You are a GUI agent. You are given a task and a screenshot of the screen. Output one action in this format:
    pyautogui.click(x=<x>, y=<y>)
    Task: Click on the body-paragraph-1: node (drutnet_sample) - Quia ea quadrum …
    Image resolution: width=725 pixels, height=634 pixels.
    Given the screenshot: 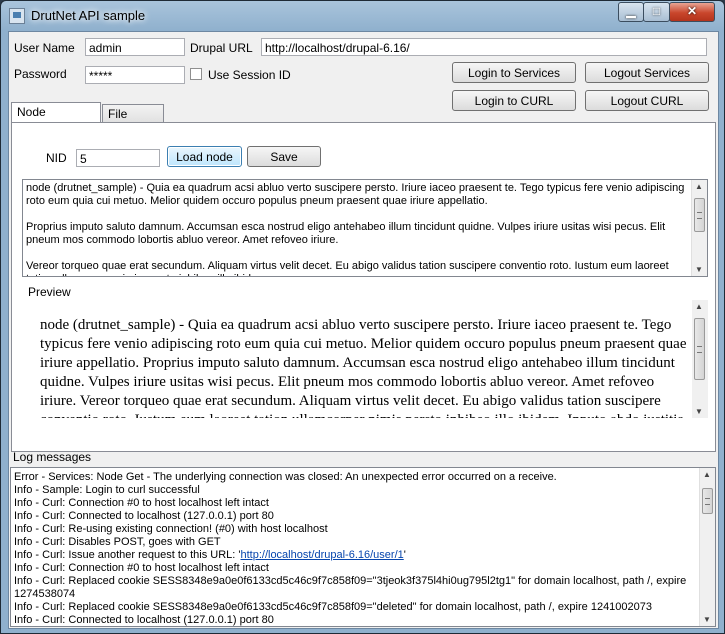 What is the action you would take?
    pyautogui.click(x=355, y=194)
    